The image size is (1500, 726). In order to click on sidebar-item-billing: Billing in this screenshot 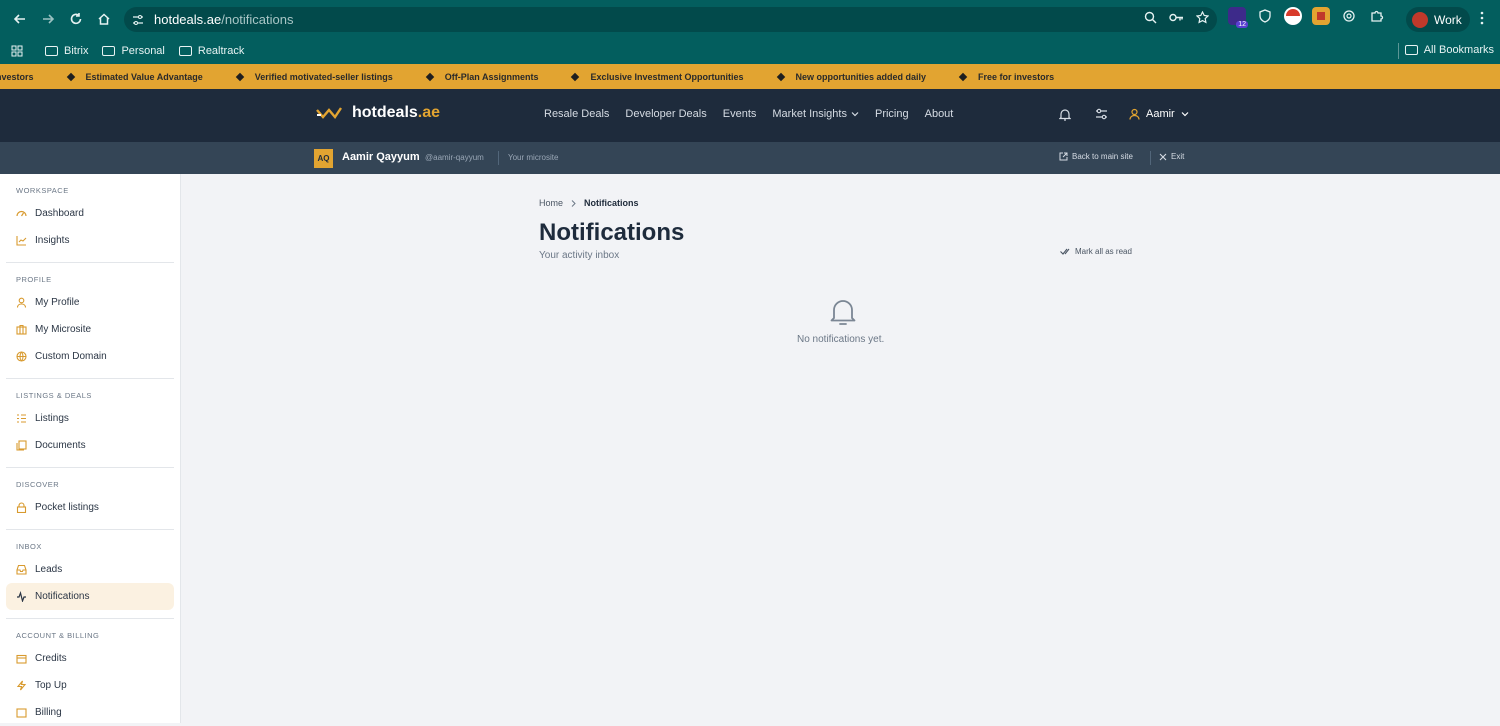, I will do `click(90, 712)`.